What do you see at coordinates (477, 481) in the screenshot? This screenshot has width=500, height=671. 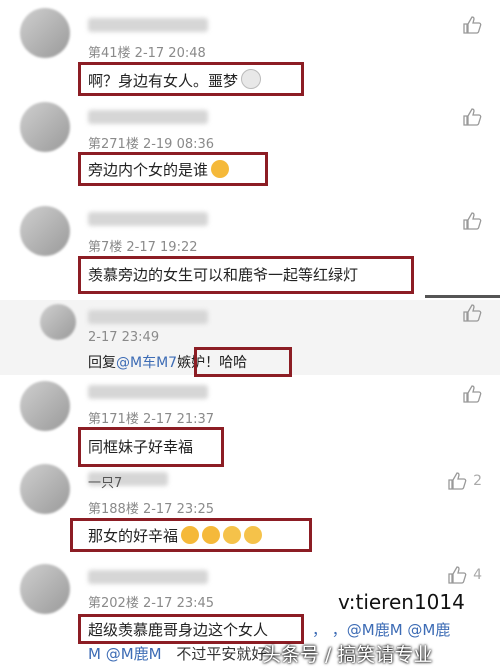 I see `like-count: 2` at bounding box center [477, 481].